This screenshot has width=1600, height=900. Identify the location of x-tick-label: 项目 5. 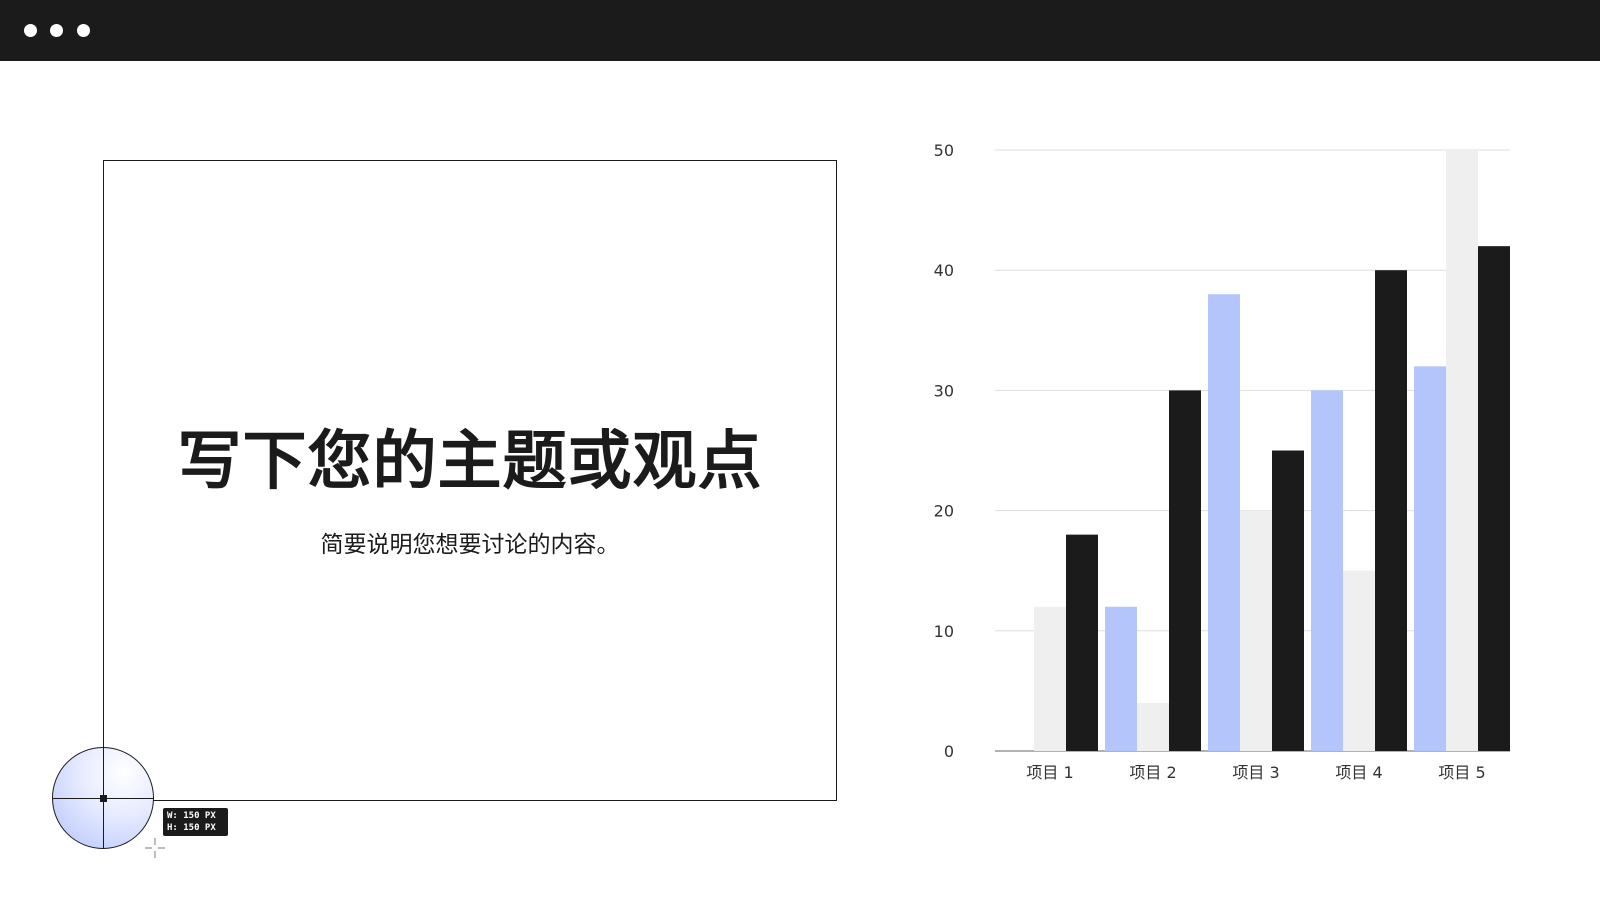
(1461, 772).